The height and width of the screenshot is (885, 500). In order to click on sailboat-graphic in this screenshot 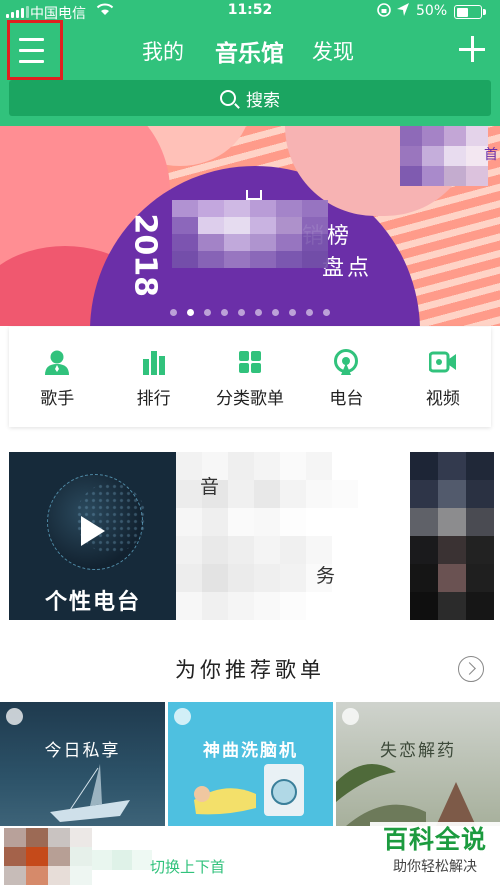, I will do `click(90, 793)`.